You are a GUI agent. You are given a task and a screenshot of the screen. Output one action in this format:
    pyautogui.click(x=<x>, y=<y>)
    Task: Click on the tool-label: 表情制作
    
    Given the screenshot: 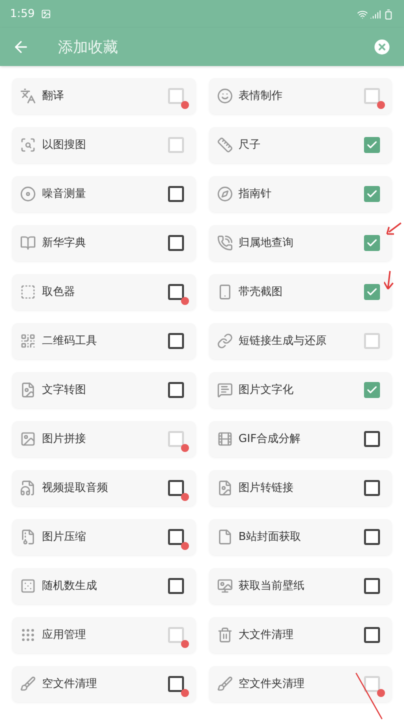 What is the action you would take?
    pyautogui.click(x=261, y=96)
    